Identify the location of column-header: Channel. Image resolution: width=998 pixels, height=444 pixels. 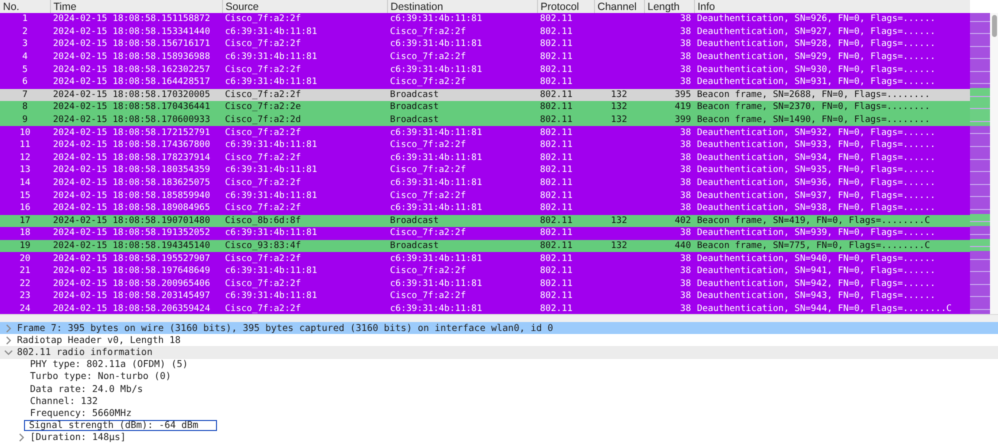
(619, 6).